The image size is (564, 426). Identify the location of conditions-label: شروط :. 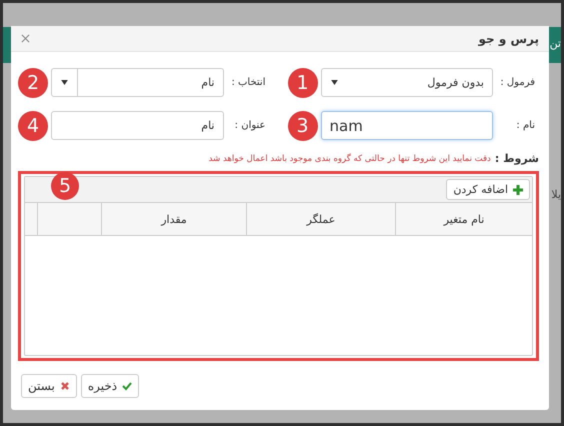
(516, 158).